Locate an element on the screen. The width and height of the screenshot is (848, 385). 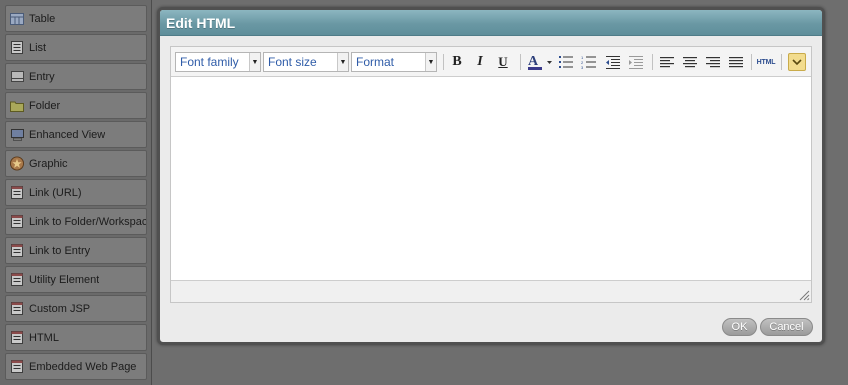
toolbar-toggle-button is located at coordinates (797, 62).